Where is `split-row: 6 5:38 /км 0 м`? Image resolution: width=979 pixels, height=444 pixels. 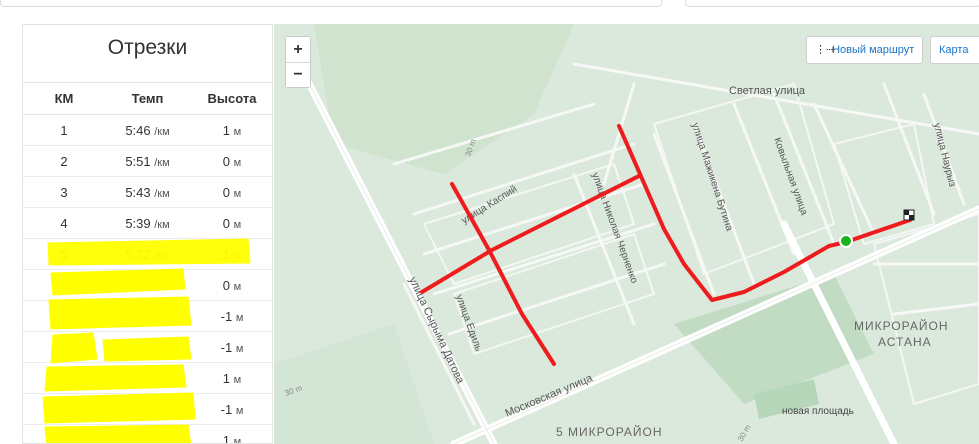 split-row: 6 5:38 /км 0 м is located at coordinates (147, 285).